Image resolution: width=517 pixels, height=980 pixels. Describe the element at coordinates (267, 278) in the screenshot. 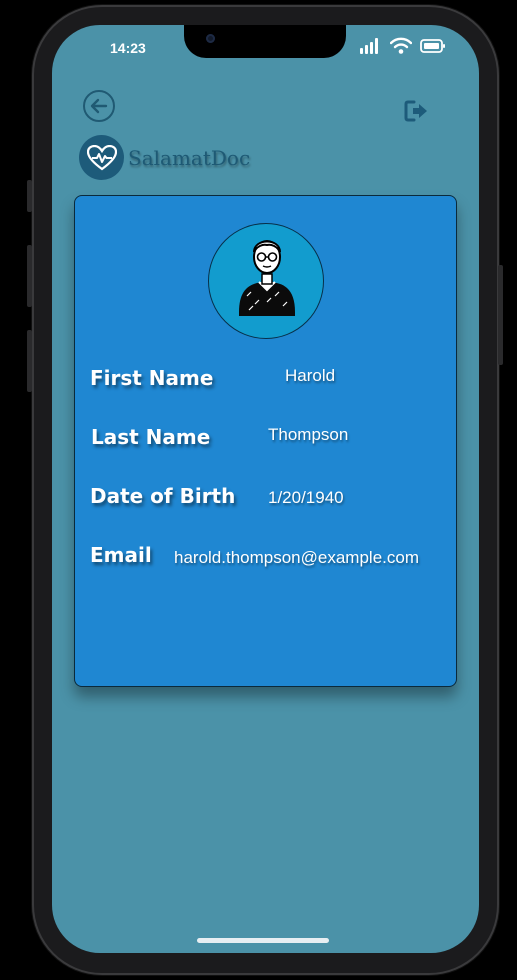

I see `elderly-man-avatar` at that location.